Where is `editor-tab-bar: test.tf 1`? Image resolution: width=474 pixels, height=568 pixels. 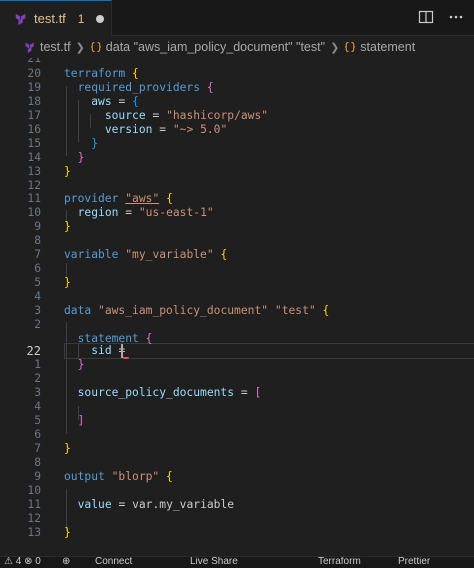 editor-tab-bar: test.tf 1 is located at coordinates (237, 18).